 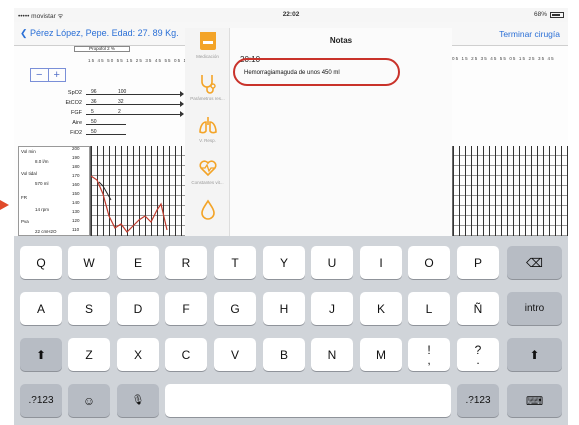 What do you see at coordinates (186, 308) in the screenshot?
I see `key-f: F` at bounding box center [186, 308].